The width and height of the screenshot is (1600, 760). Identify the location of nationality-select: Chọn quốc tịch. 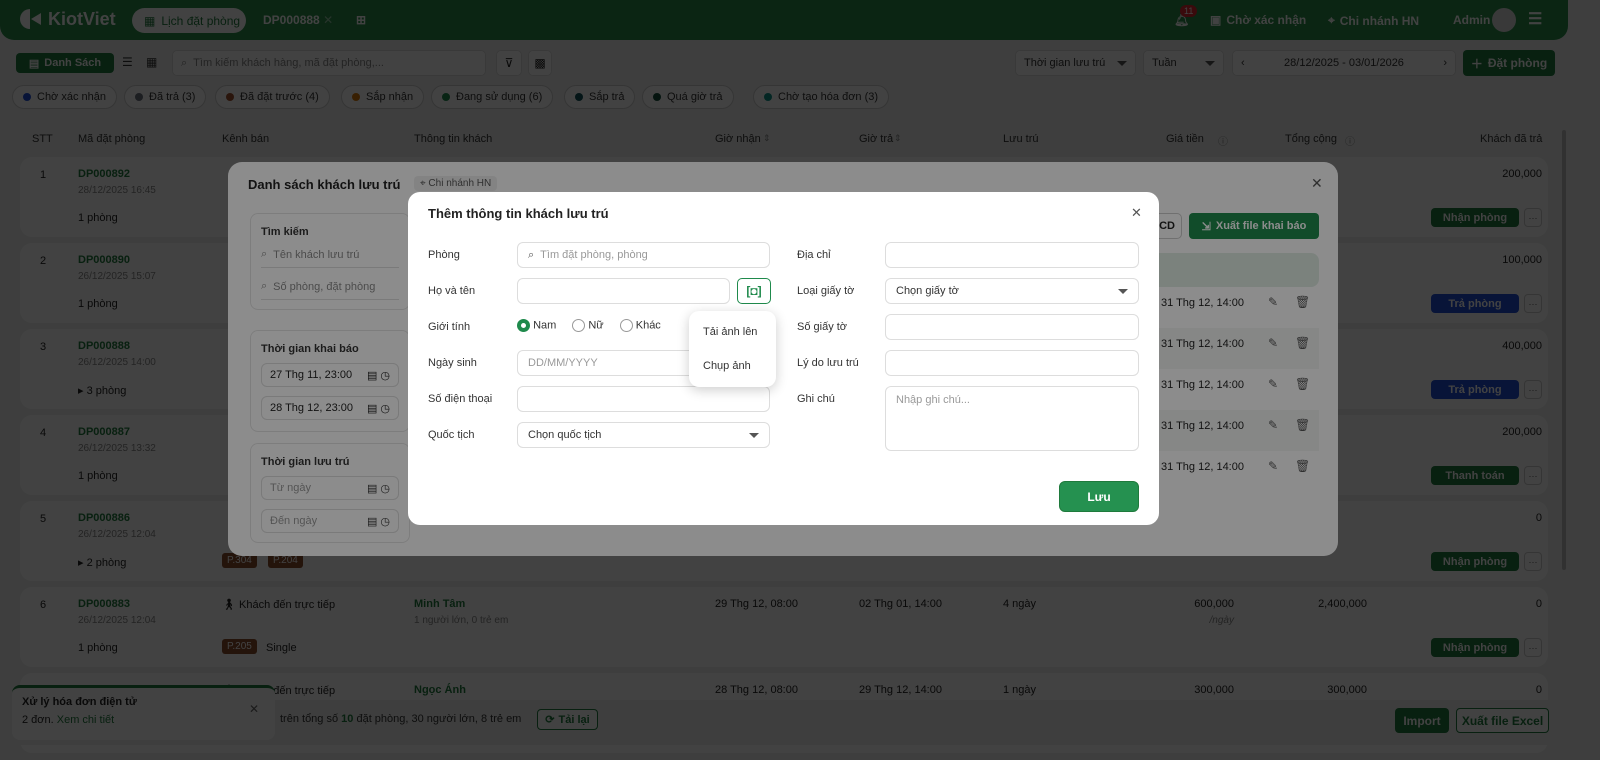
(643, 435).